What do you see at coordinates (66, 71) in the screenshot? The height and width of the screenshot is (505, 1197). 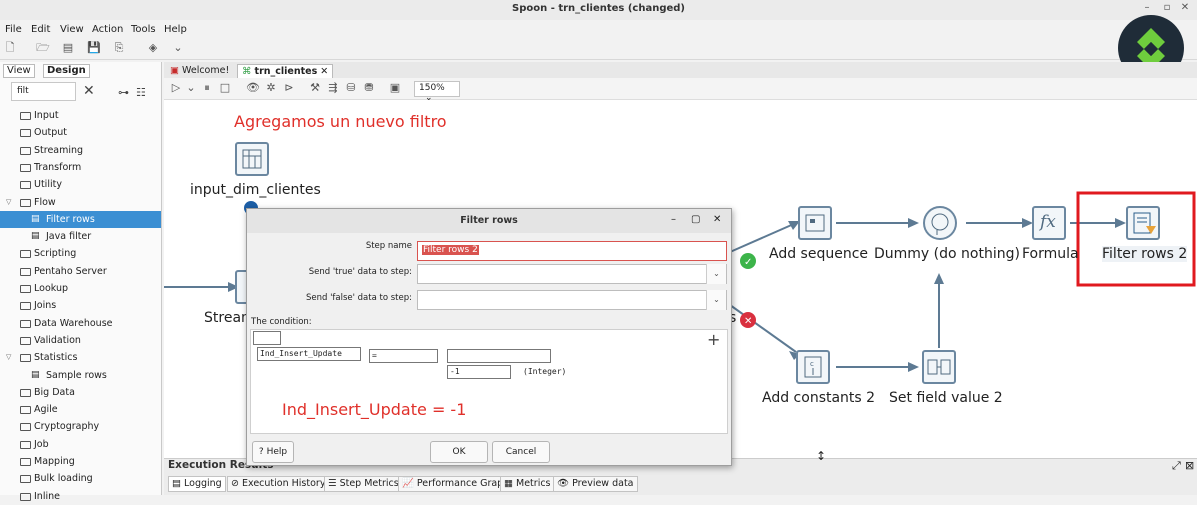 I see `tab-design: Design` at bounding box center [66, 71].